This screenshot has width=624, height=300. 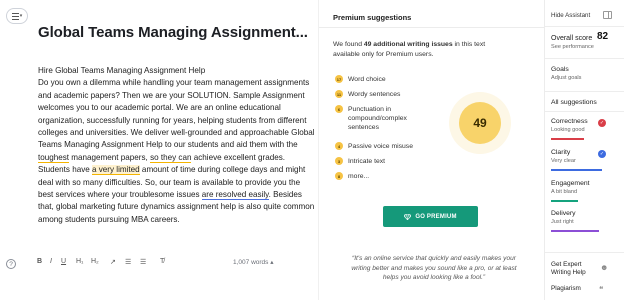 I want to click on help-icon: ?, so click(x=11, y=264).